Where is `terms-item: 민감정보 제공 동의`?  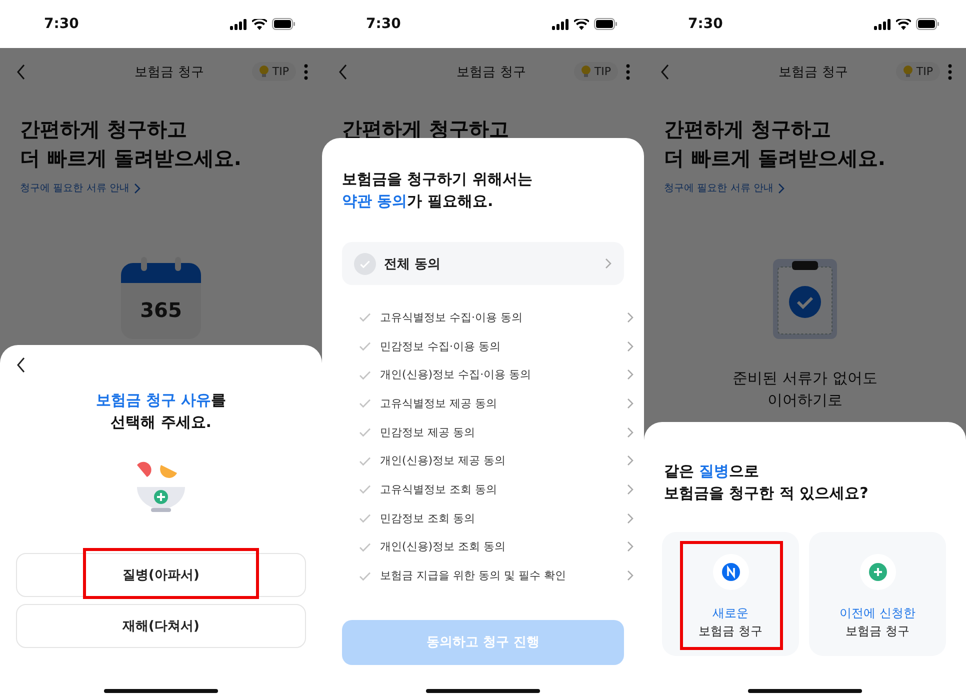
terms-item: 민감정보 제공 동의 is located at coordinates (499, 432).